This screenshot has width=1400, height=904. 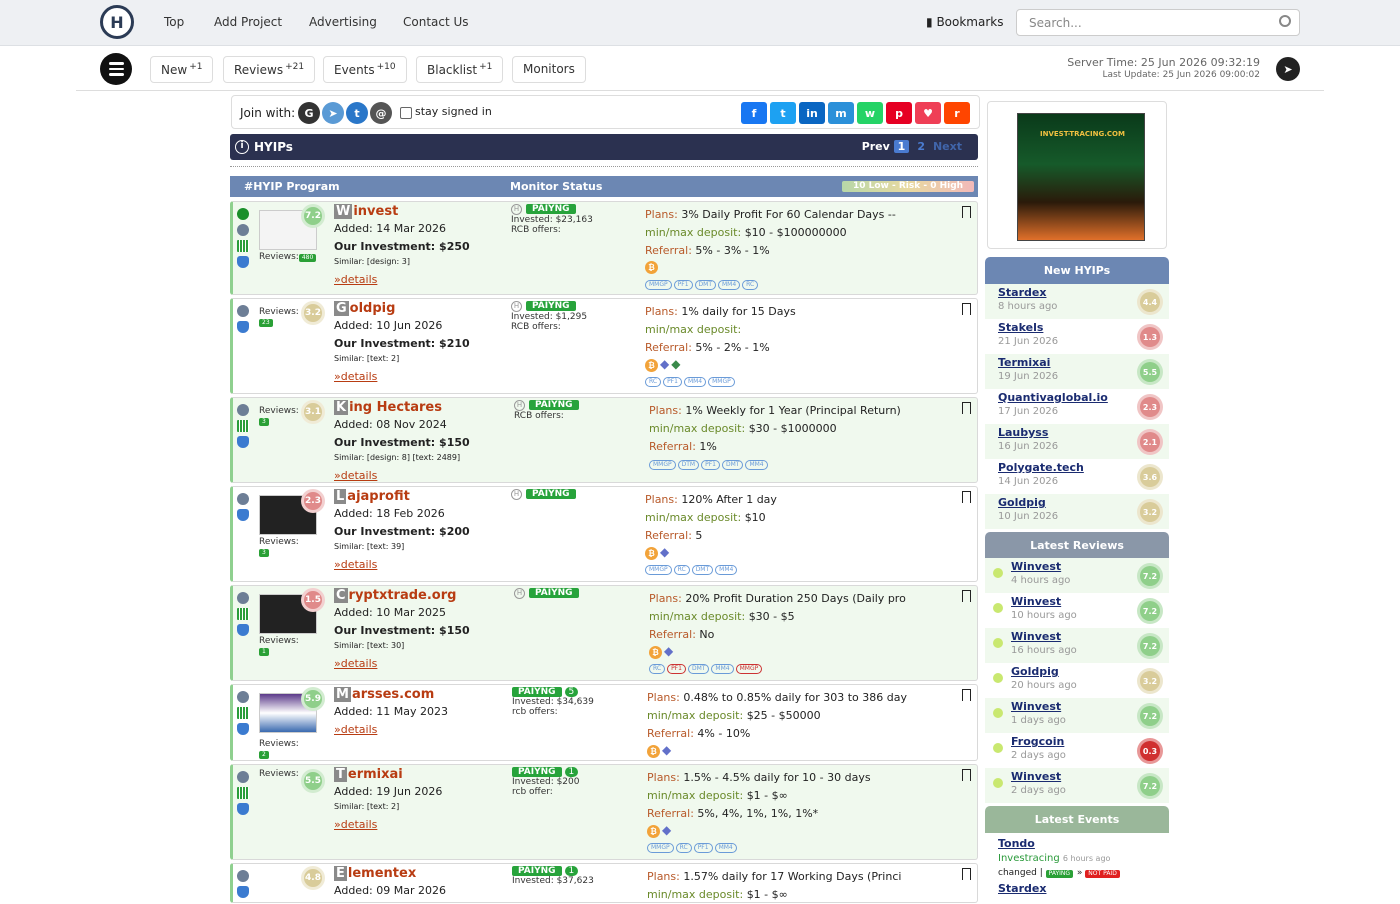 What do you see at coordinates (876, 146) in the screenshot?
I see `prev-link: Prev` at bounding box center [876, 146].